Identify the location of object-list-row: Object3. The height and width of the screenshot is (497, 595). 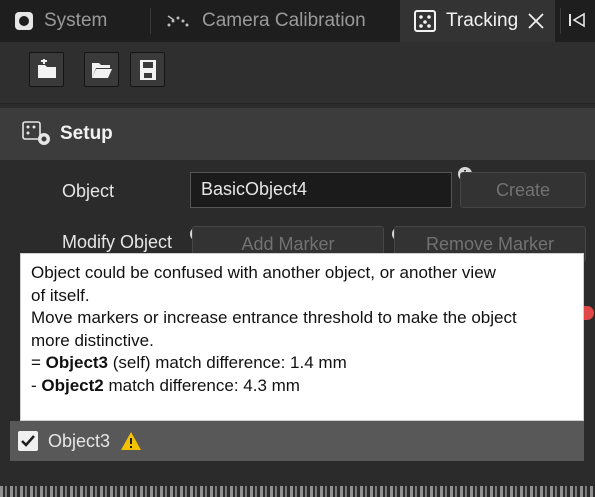
(297, 441).